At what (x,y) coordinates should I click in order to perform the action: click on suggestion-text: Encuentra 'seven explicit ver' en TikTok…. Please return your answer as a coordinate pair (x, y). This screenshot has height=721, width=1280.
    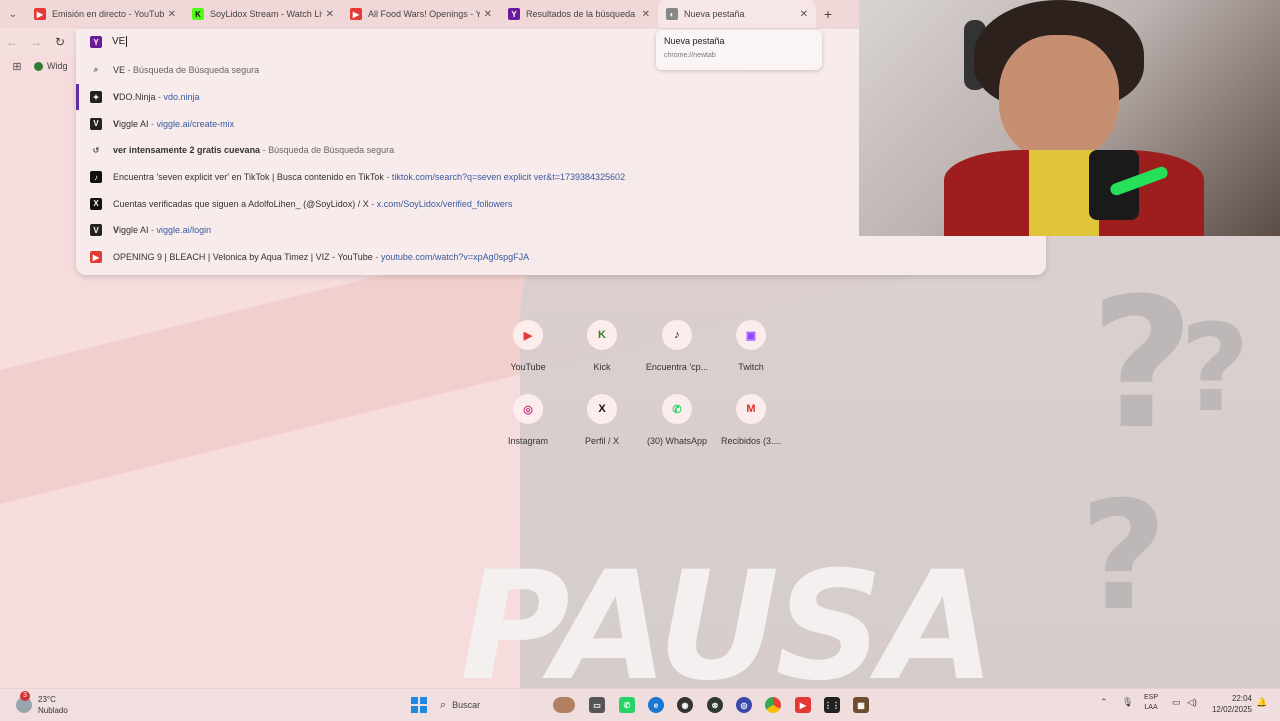
    Looking at the image, I should click on (369, 177).